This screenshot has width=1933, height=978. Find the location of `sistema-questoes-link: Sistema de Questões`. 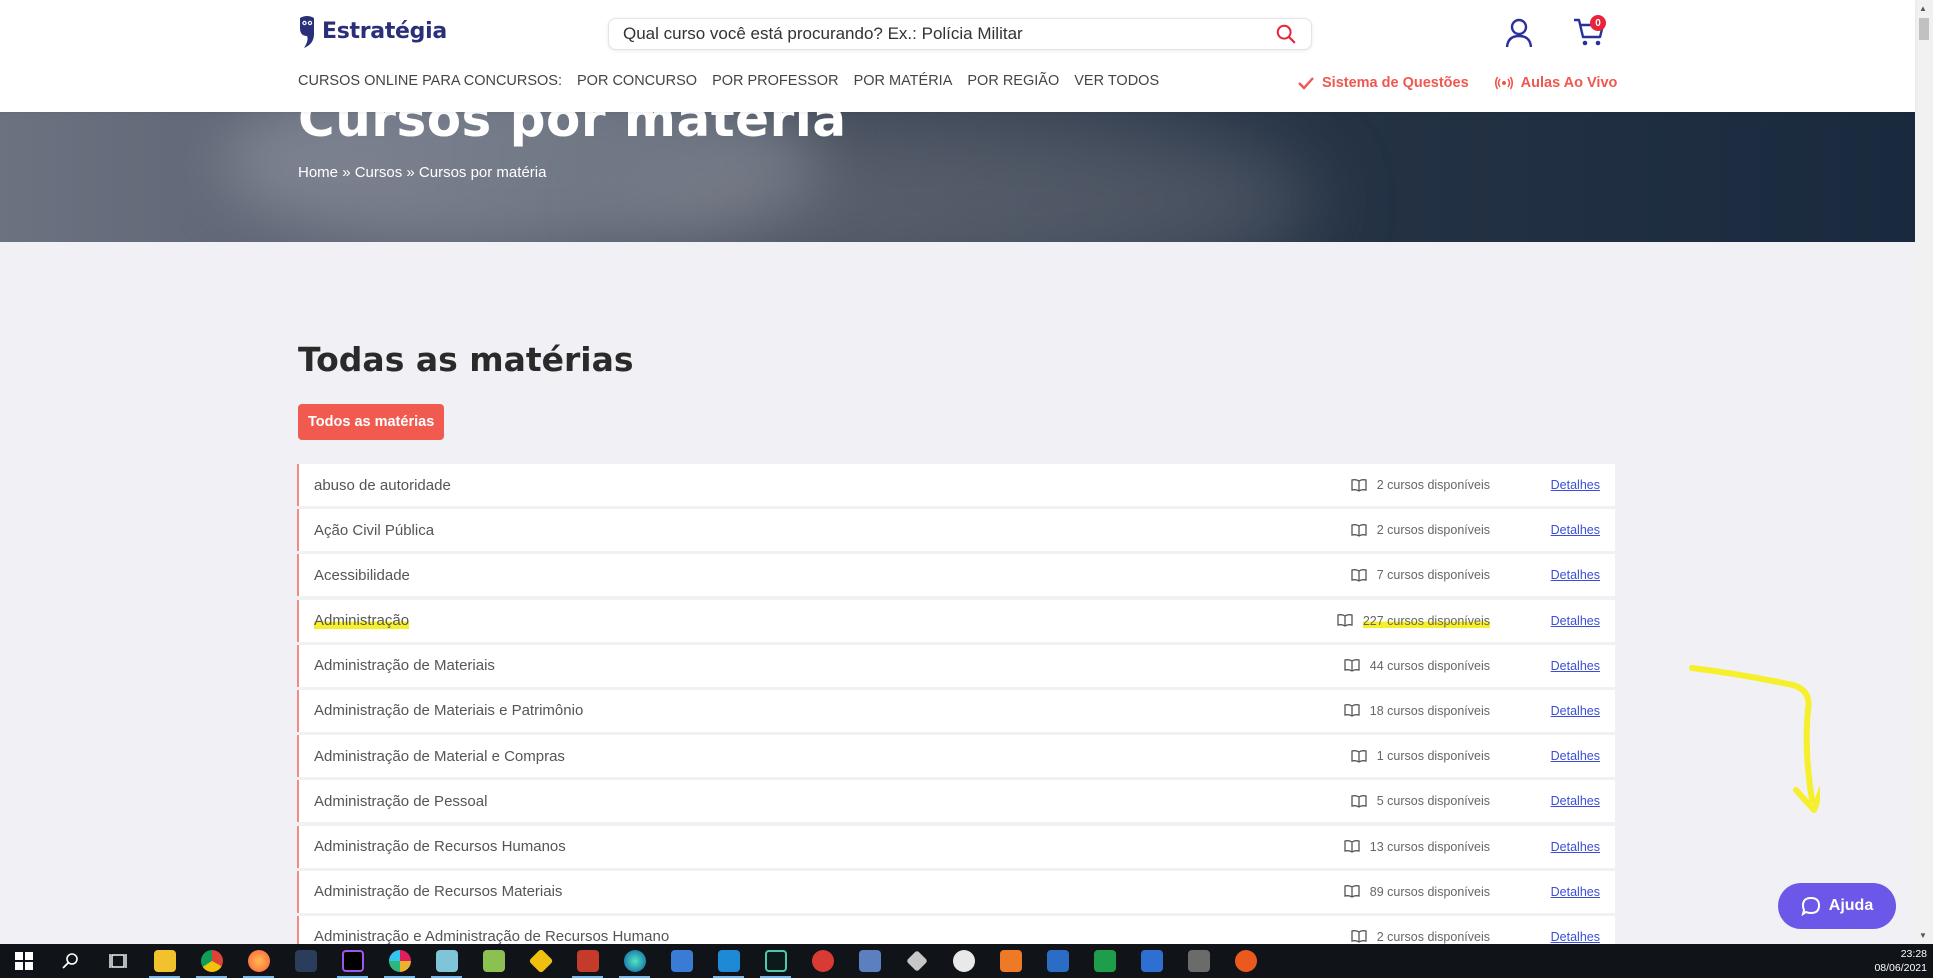

sistema-questoes-link: Sistema de Questões is located at coordinates (1383, 83).